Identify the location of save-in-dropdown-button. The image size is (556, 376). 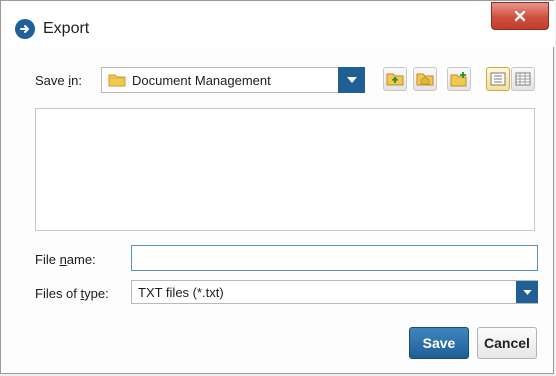
(351, 80).